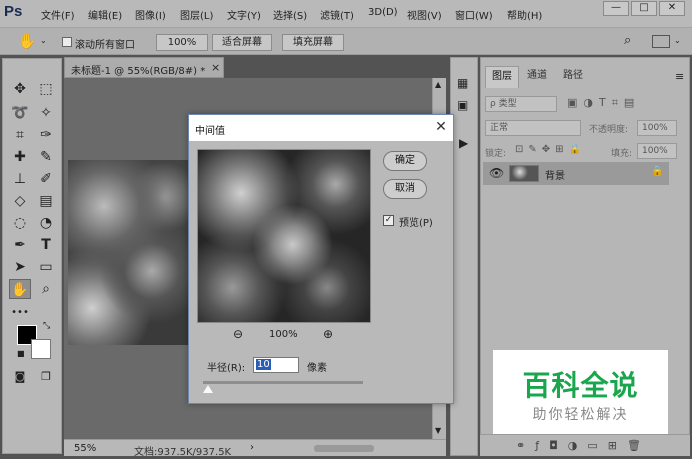 This screenshot has width=692, height=459. I want to click on dodge-tool-icon: ◔, so click(46, 223).